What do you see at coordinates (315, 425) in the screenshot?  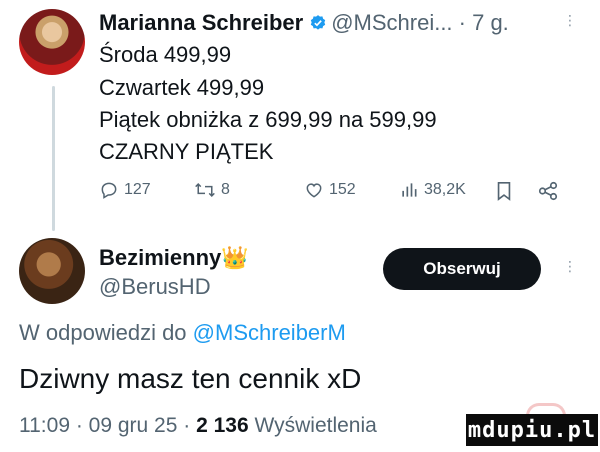 I see `view-label: Wyświetlenia` at bounding box center [315, 425].